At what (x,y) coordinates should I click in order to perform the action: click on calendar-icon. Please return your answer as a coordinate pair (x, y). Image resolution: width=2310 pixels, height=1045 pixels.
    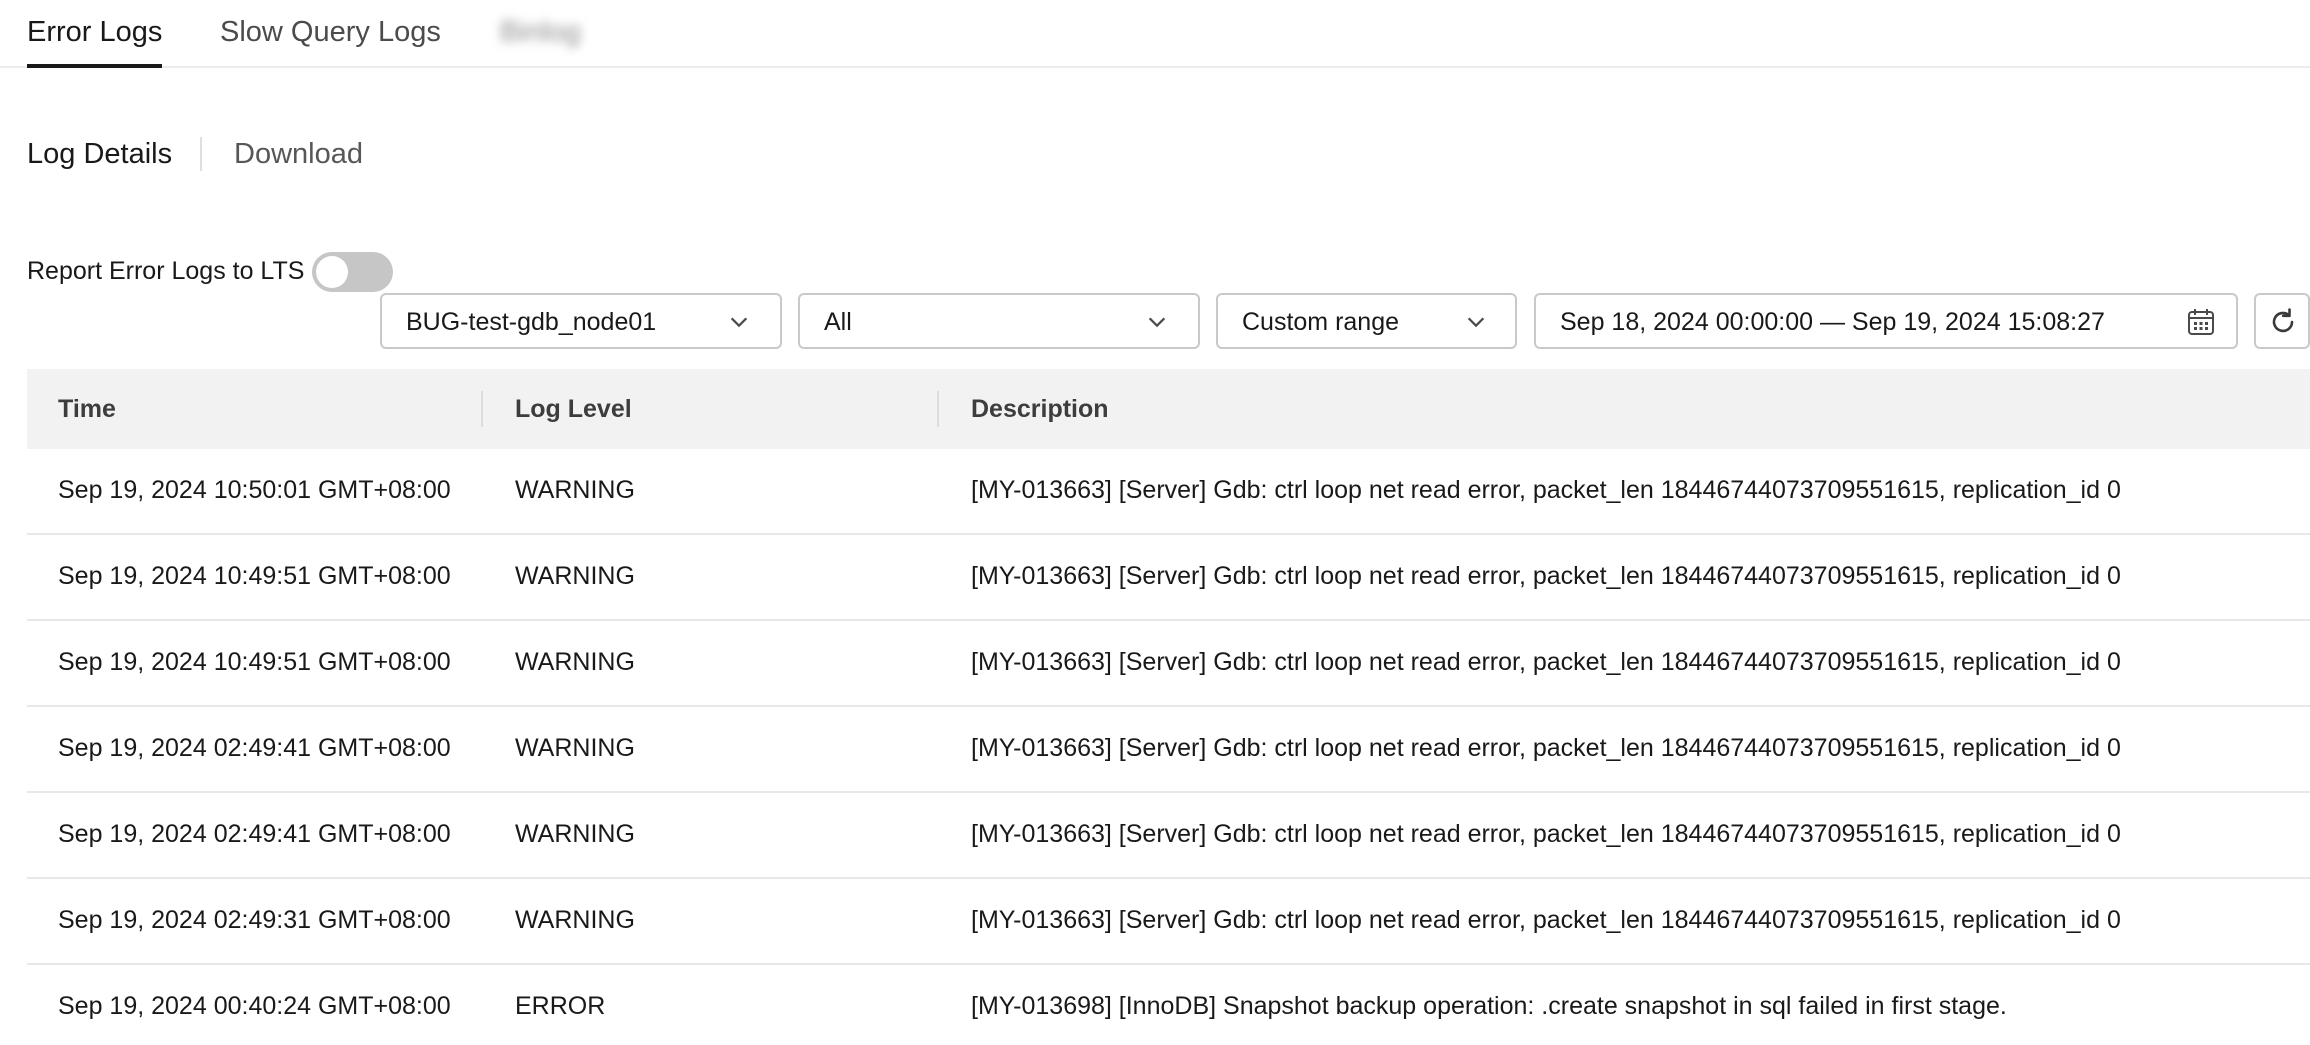
    Looking at the image, I should click on (2201, 322).